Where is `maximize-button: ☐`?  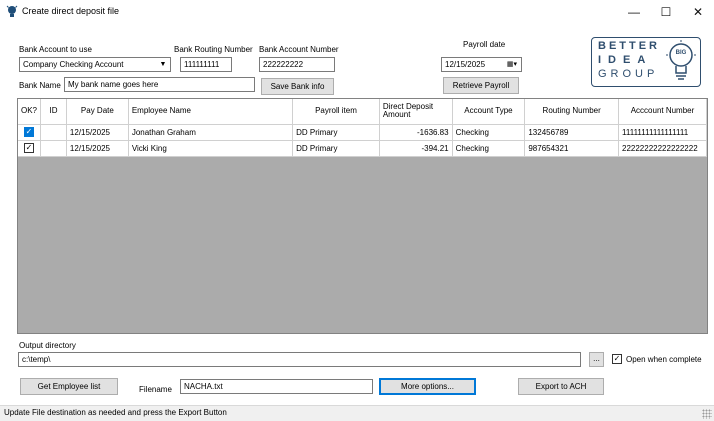 maximize-button: ☐ is located at coordinates (666, 12).